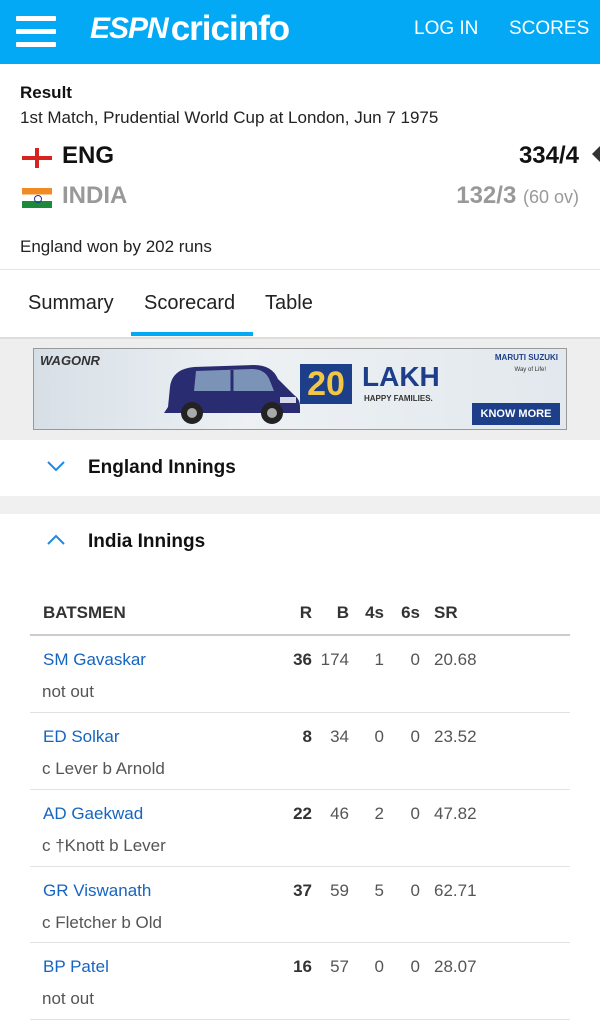 This screenshot has width=600, height=1024. I want to click on column-header-fours: 4s, so click(374, 612).